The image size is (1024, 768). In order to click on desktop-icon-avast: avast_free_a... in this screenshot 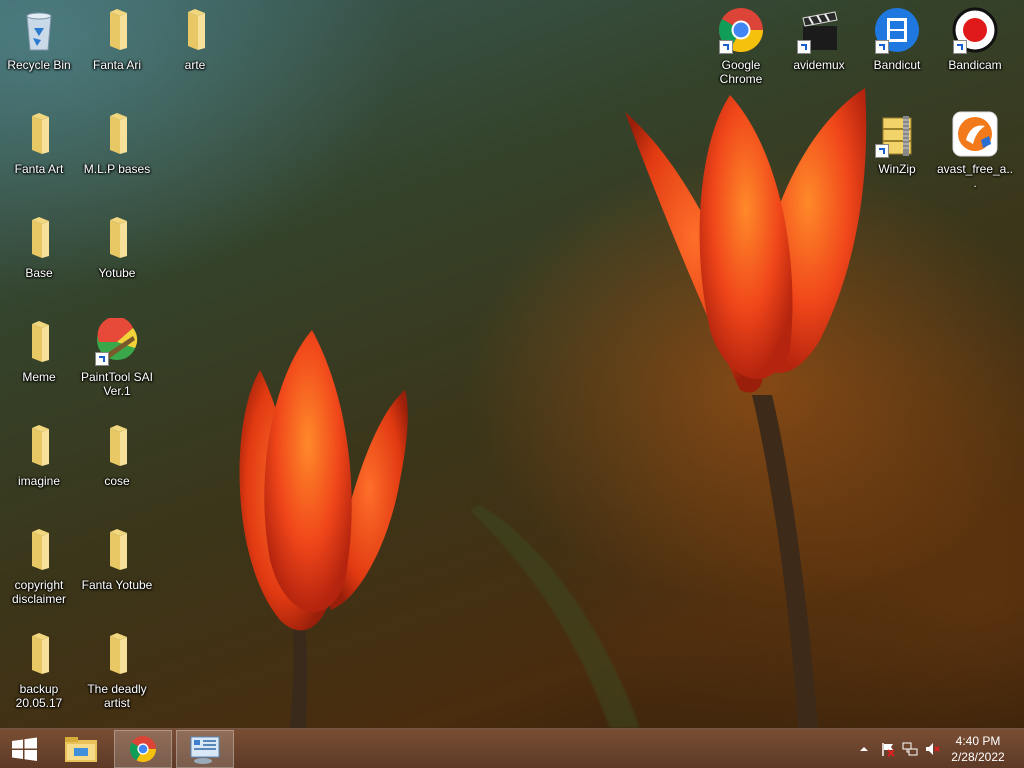, I will do `click(975, 152)`.